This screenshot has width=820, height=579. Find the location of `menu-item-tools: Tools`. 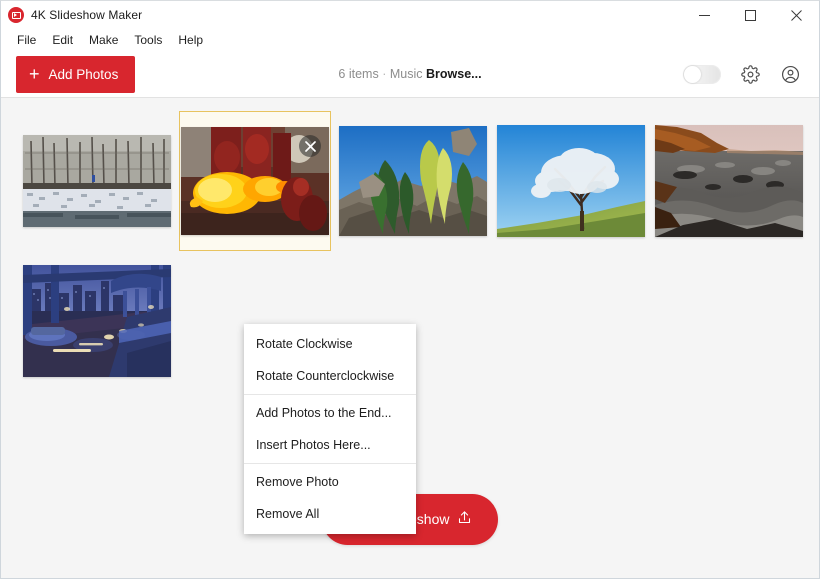

menu-item-tools: Tools is located at coordinates (148, 40).